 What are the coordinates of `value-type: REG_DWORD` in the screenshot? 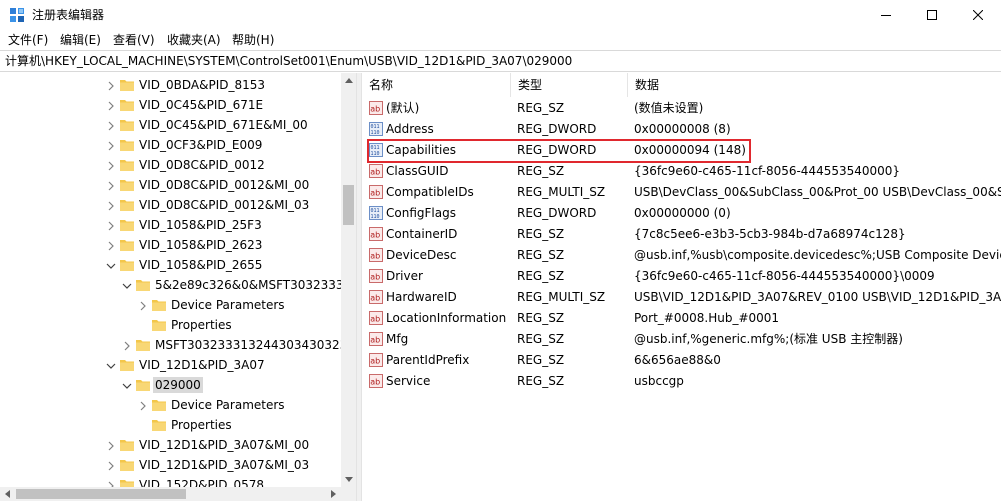 It's located at (557, 213).